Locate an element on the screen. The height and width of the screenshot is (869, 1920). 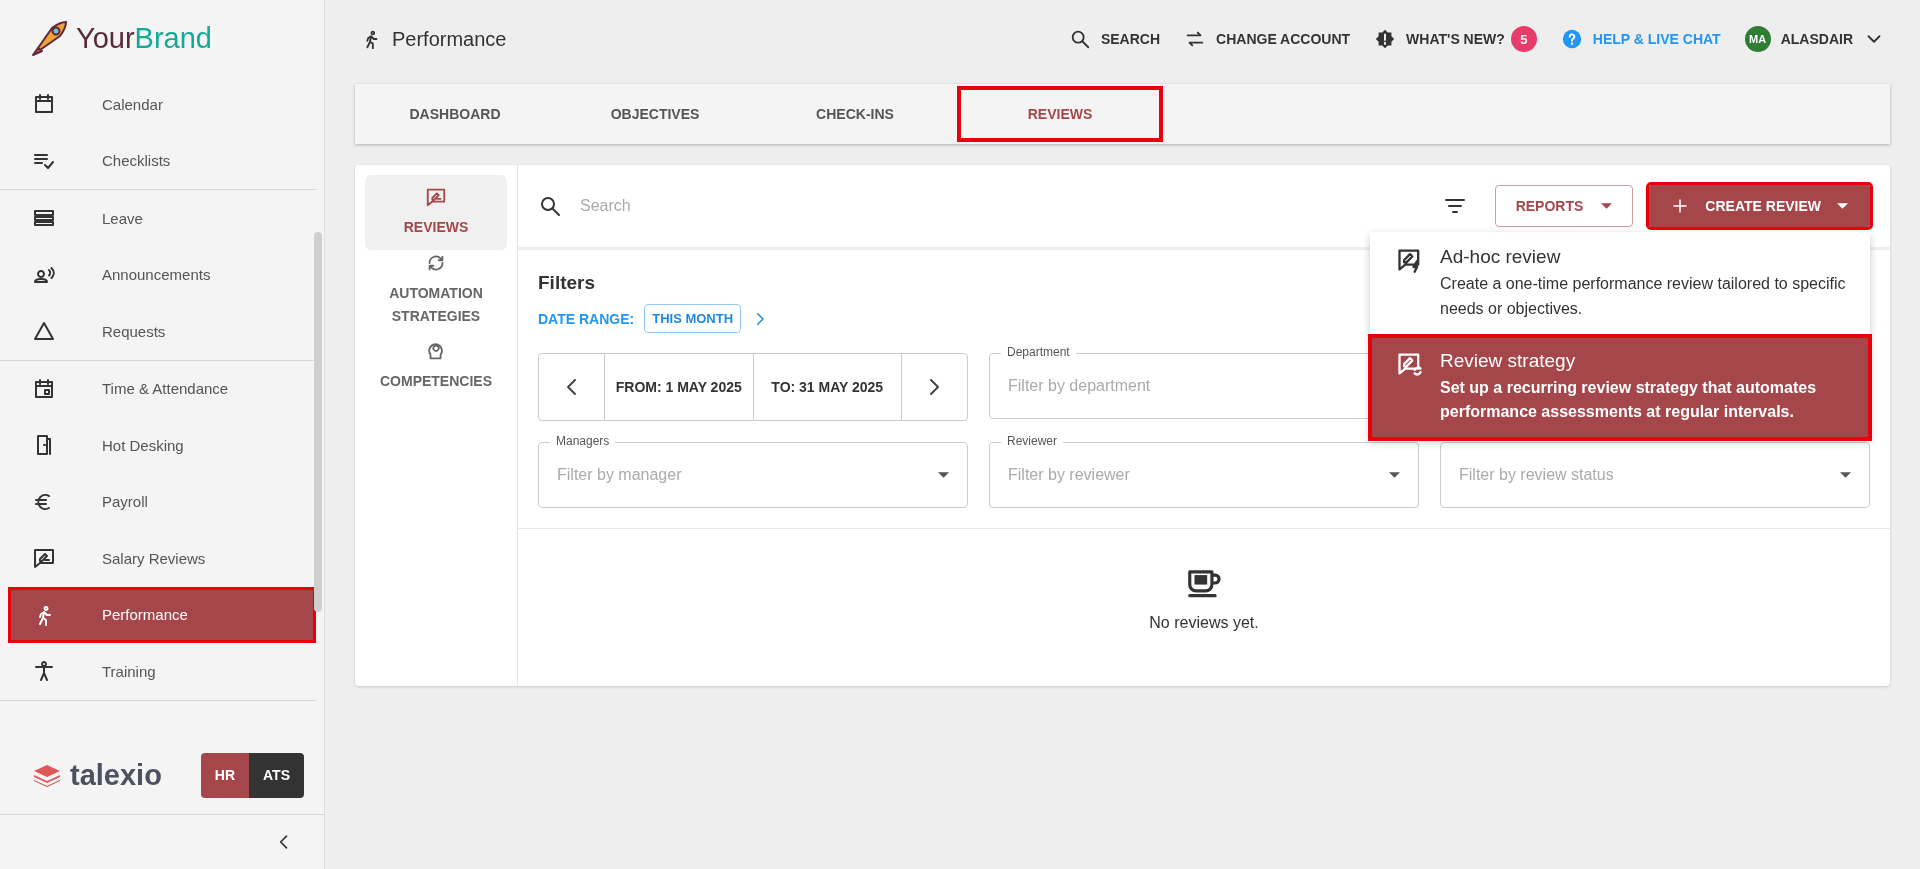
sidebar-item: Calendar is located at coordinates (162, 104).